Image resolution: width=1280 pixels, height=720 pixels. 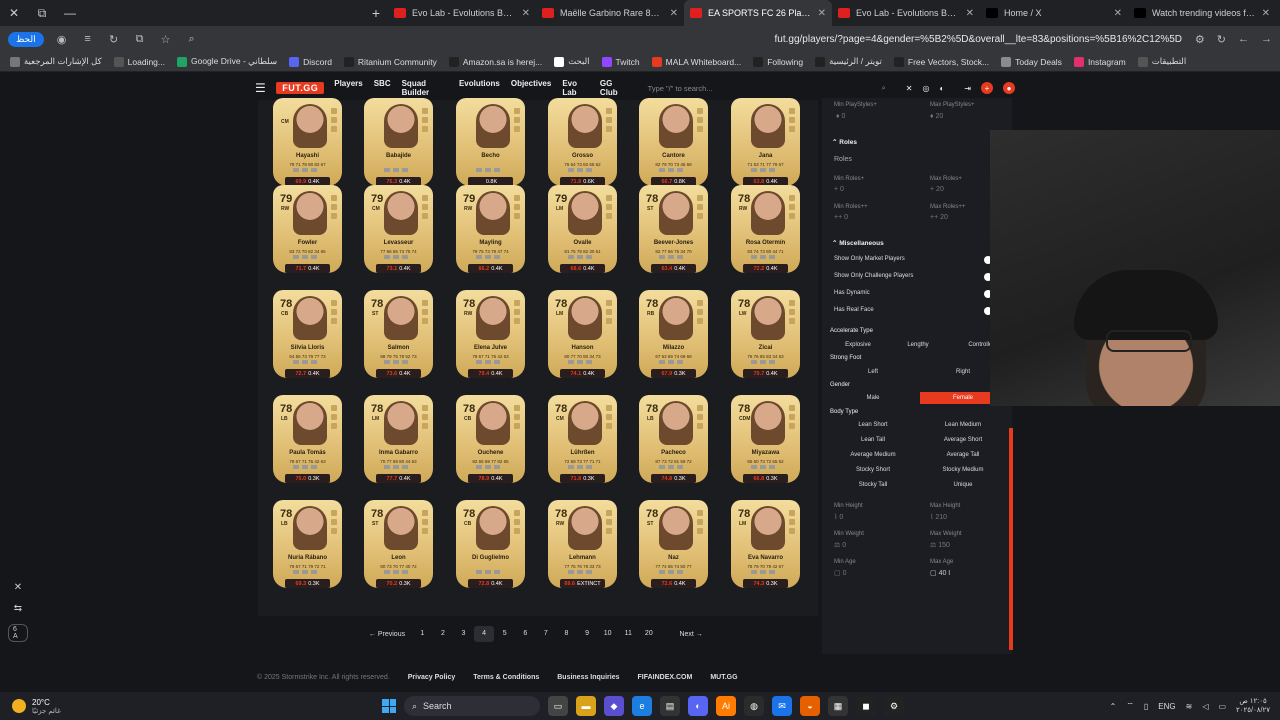 What do you see at coordinates (586, 706) in the screenshot?
I see `file-explorer-icon: ▬` at bounding box center [586, 706].